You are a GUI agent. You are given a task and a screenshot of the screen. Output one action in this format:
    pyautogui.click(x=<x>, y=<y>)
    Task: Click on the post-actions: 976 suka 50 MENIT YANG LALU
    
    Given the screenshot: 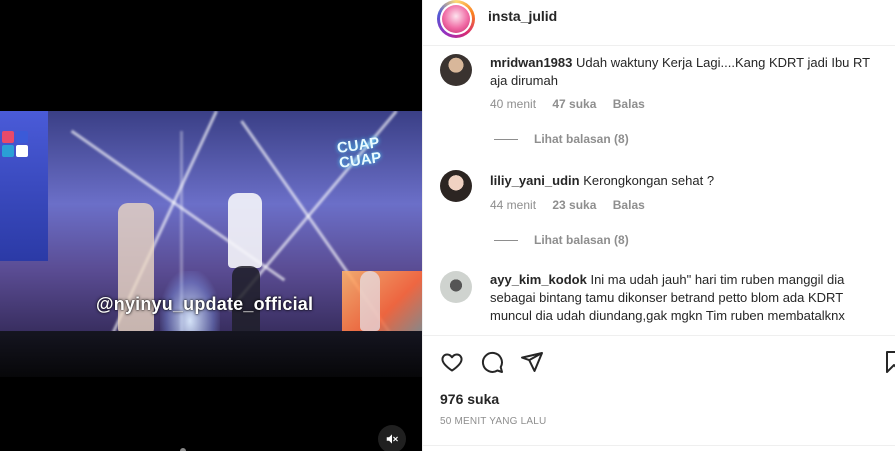 What is the action you would take?
    pyautogui.click(x=659, y=390)
    